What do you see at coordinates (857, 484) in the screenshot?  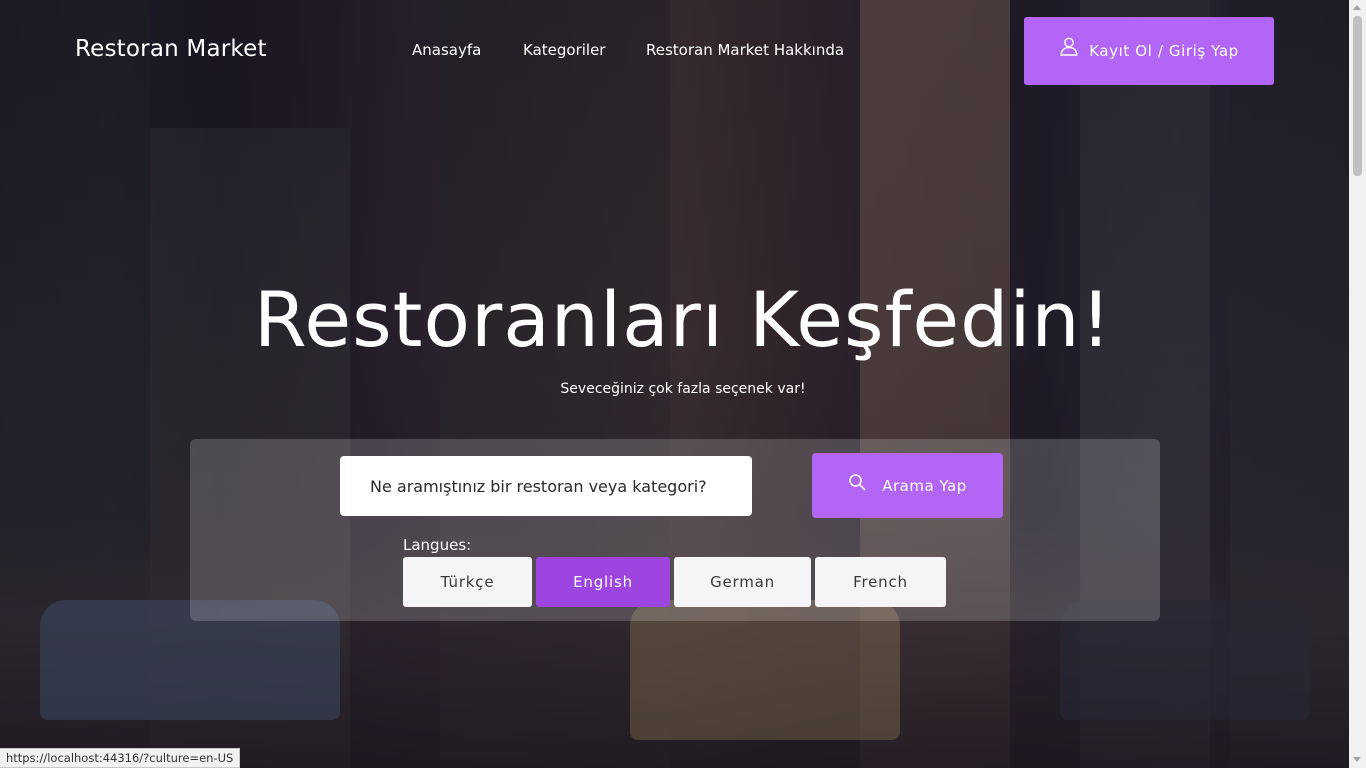 I see `search-icon` at bounding box center [857, 484].